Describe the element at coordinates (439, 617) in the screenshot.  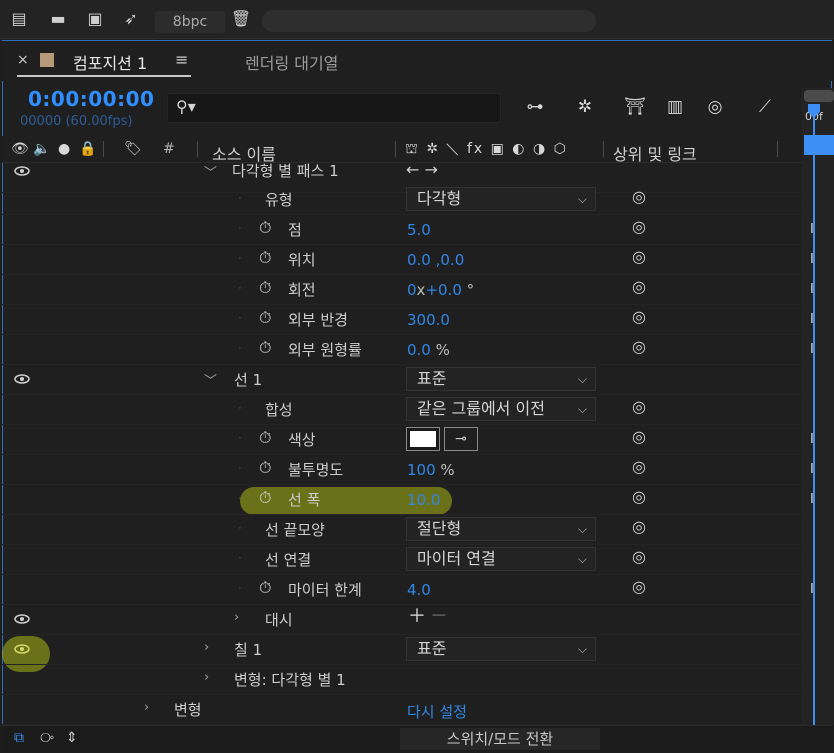
I see `remove-dash-icon: －` at that location.